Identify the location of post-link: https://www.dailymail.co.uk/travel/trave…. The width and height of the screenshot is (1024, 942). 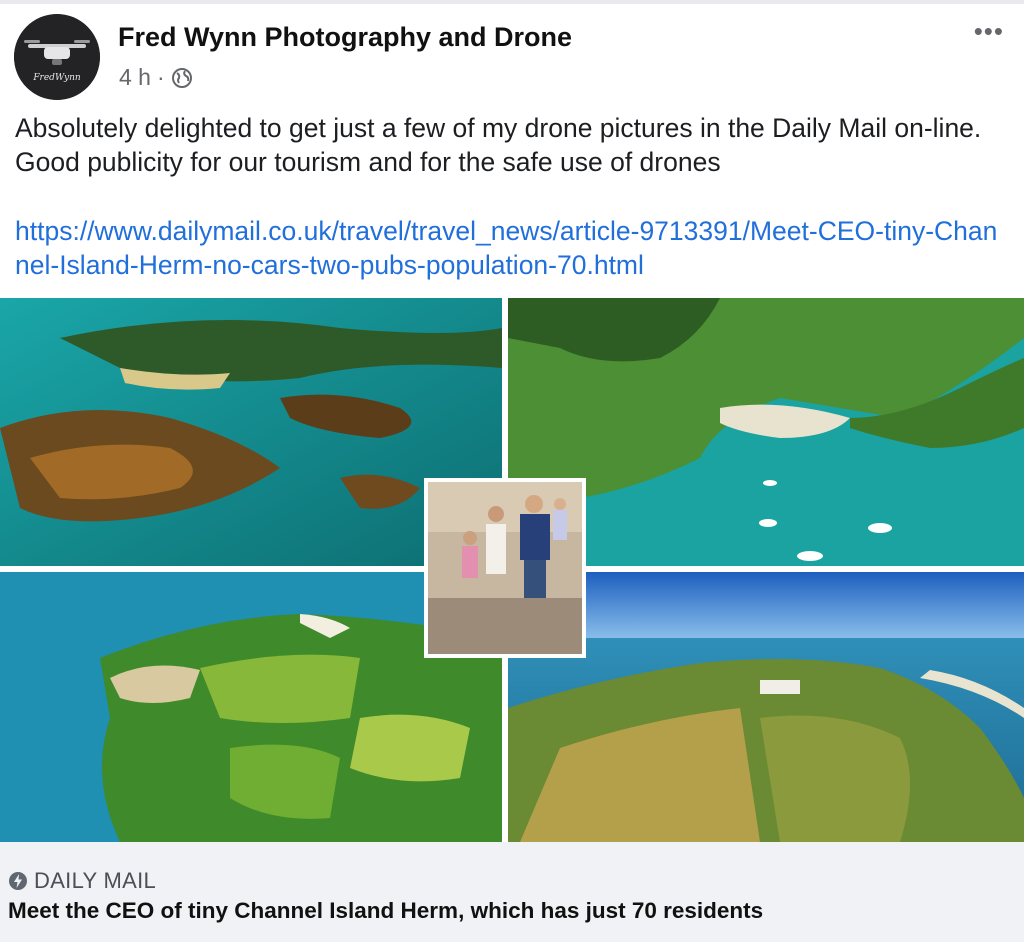
(512, 248).